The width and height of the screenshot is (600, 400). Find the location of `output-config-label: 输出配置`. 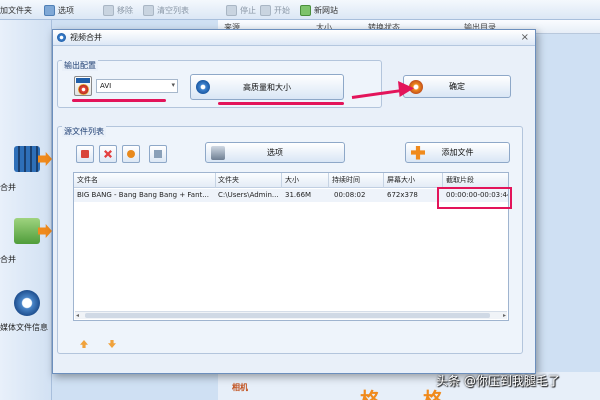

output-config-label: 输出配置 is located at coordinates (80, 65).